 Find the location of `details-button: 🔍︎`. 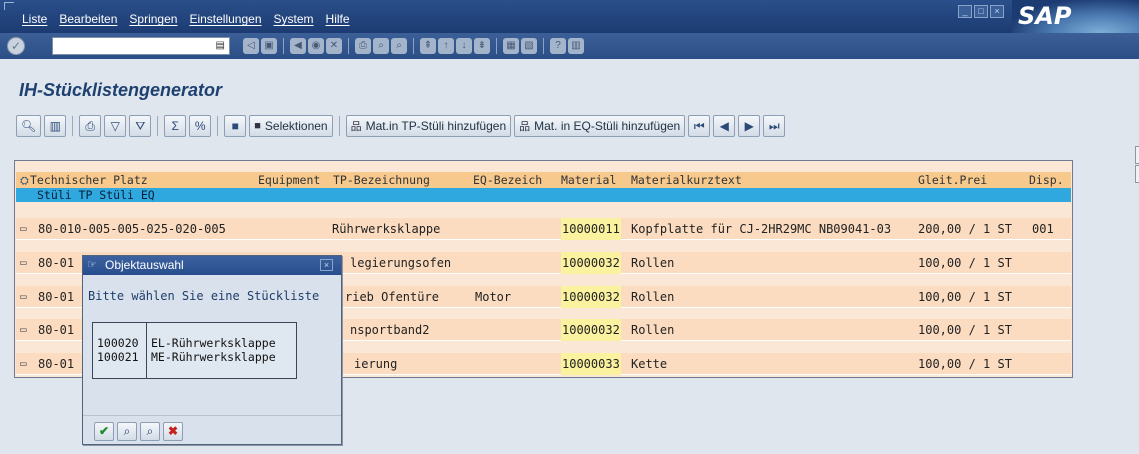

details-button: 🔍︎ is located at coordinates (29, 126).